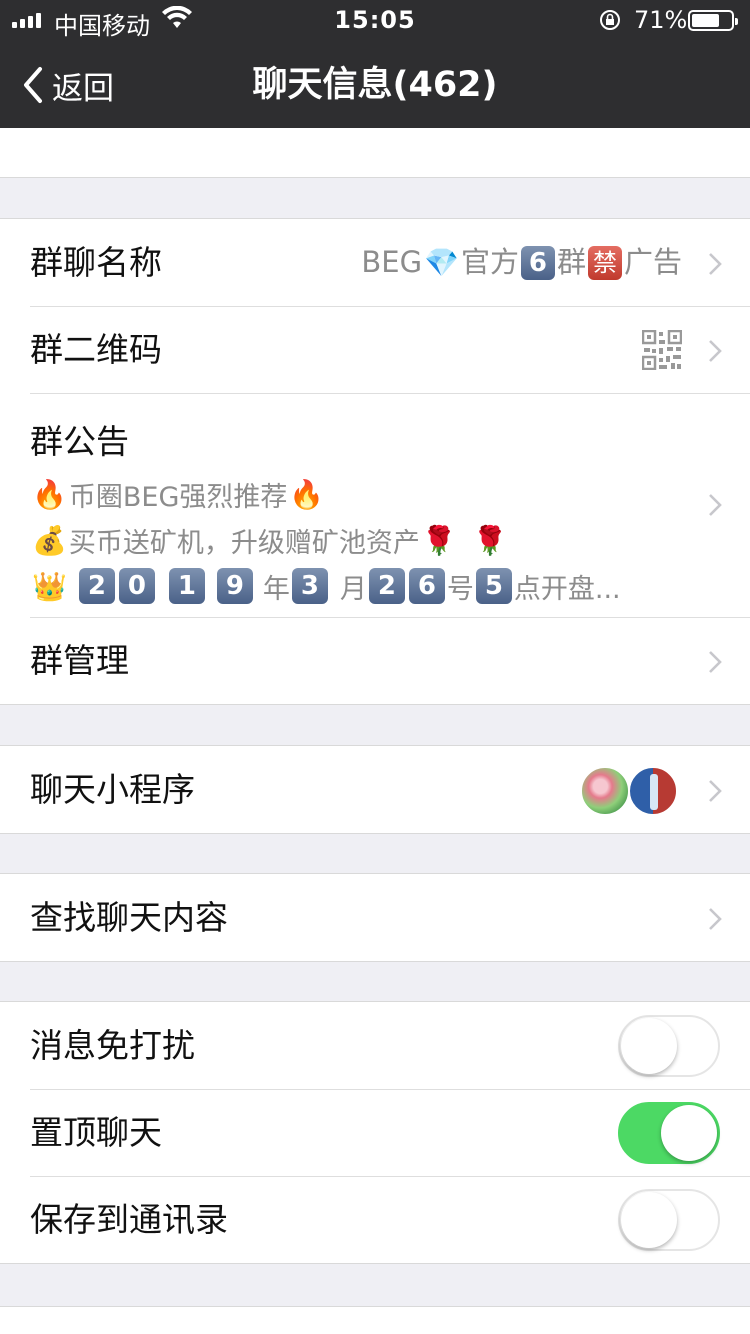 The image size is (750, 1334). Describe the element at coordinates (96, 262) in the screenshot. I see `group-name-label: 群聊名称` at that location.